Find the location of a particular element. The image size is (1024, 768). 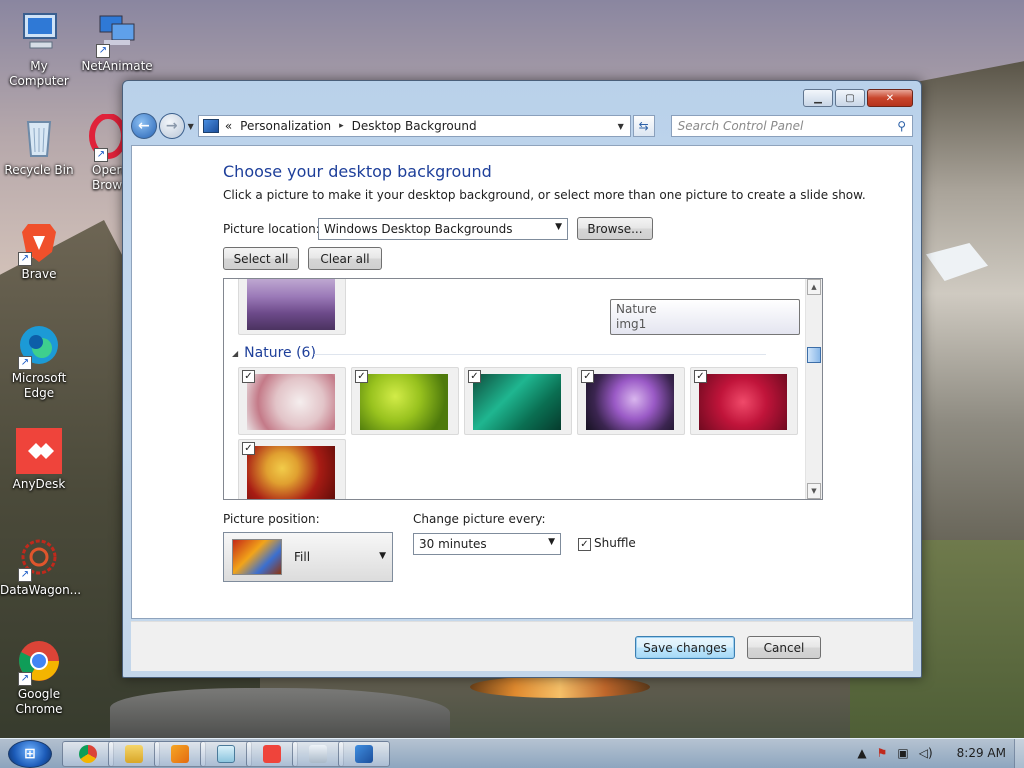

wallpaper-thumbnail is located at coordinates (292, 307).